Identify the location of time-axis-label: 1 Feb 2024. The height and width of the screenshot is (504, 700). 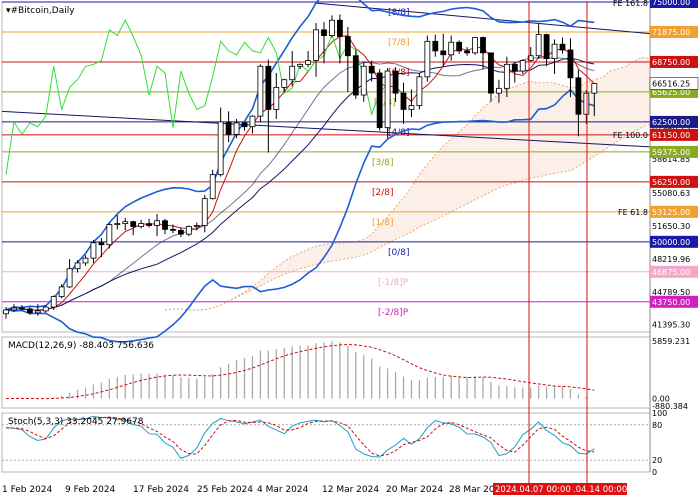
(27, 490).